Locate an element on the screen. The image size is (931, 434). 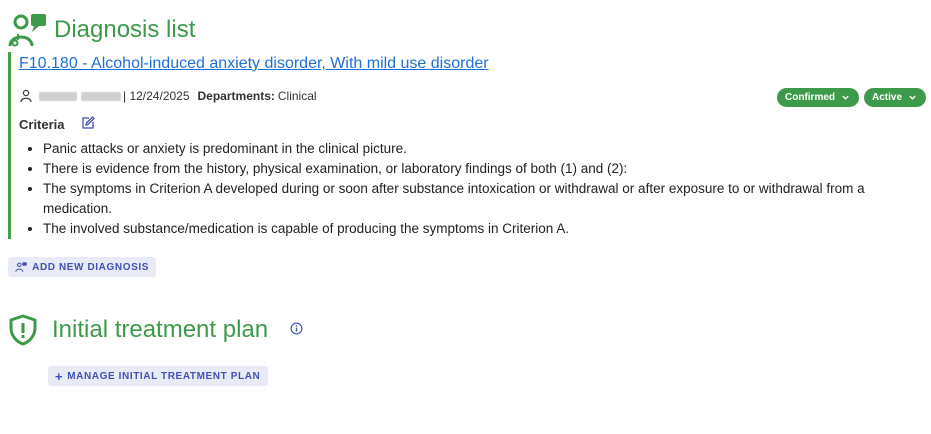
redacted-author-name is located at coordinates (80, 96).